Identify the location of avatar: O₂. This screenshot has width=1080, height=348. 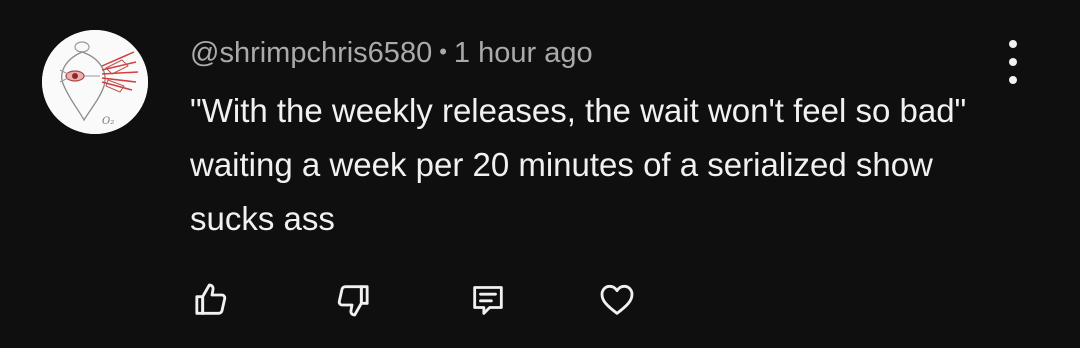
(95, 82).